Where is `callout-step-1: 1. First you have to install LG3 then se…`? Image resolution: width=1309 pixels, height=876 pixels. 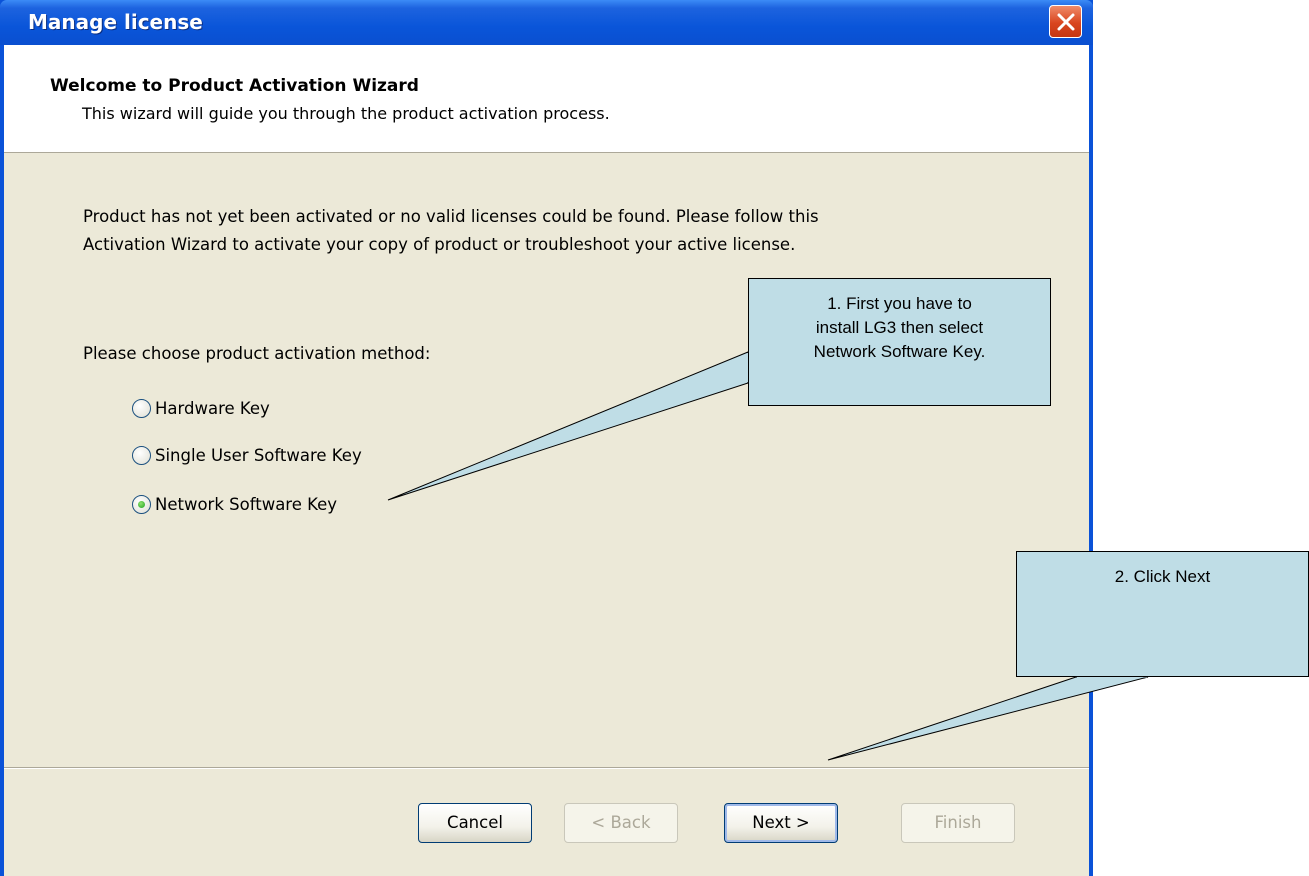
callout-step-1: 1. First you have to install LG3 then se… is located at coordinates (899, 342).